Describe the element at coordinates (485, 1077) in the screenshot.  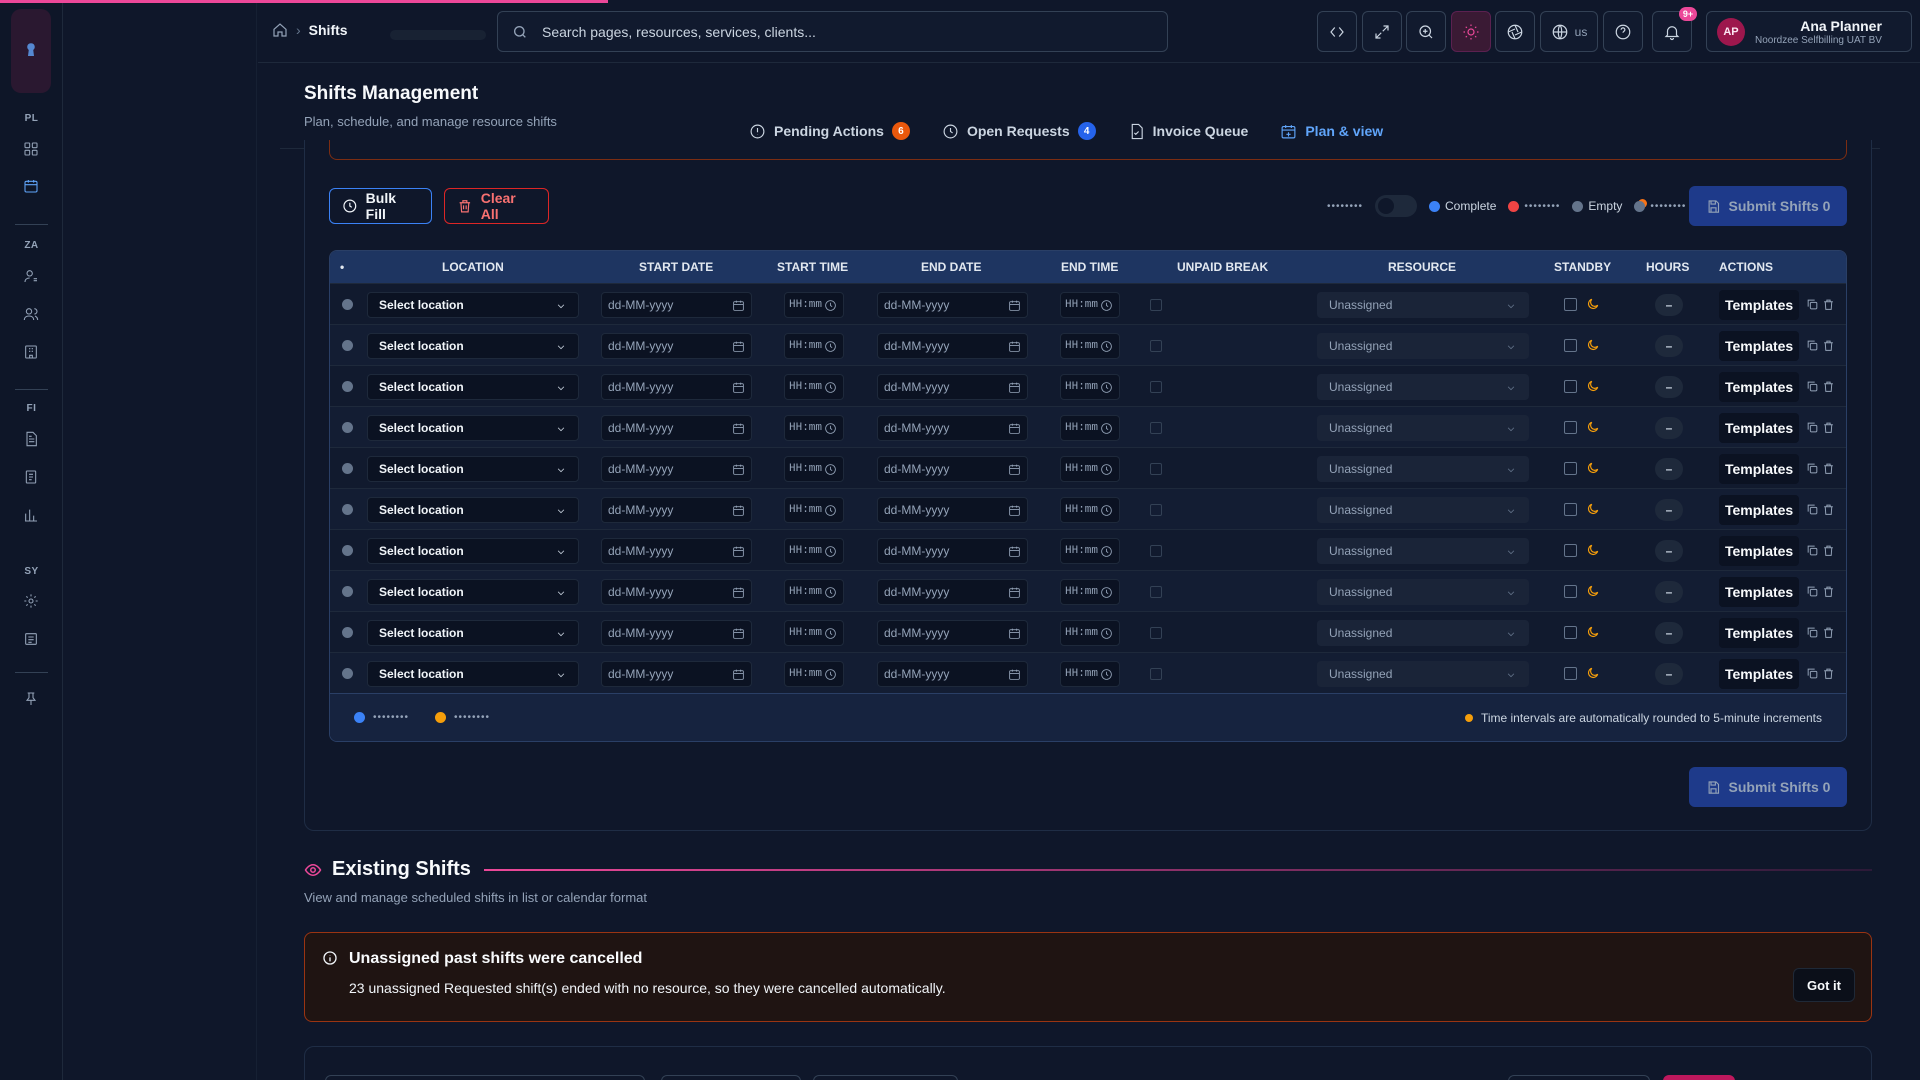
I see `filter-input` at that location.